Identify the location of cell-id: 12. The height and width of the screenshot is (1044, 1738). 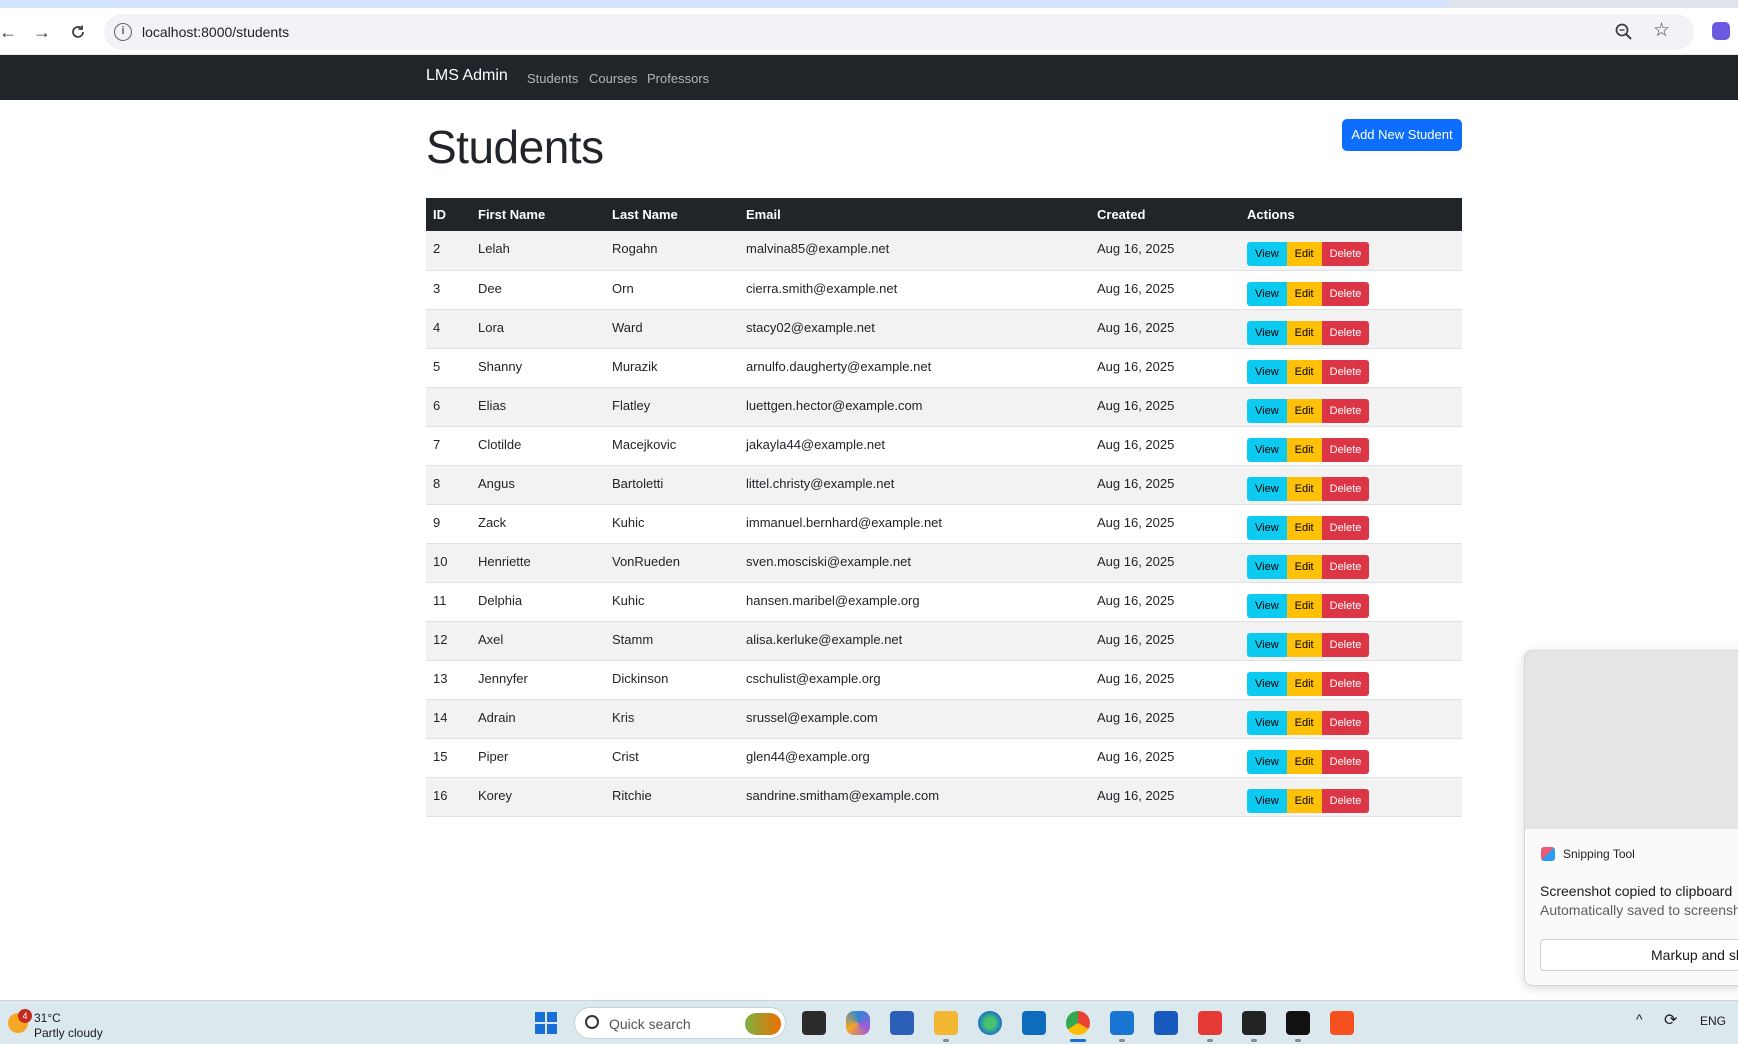
(448, 641).